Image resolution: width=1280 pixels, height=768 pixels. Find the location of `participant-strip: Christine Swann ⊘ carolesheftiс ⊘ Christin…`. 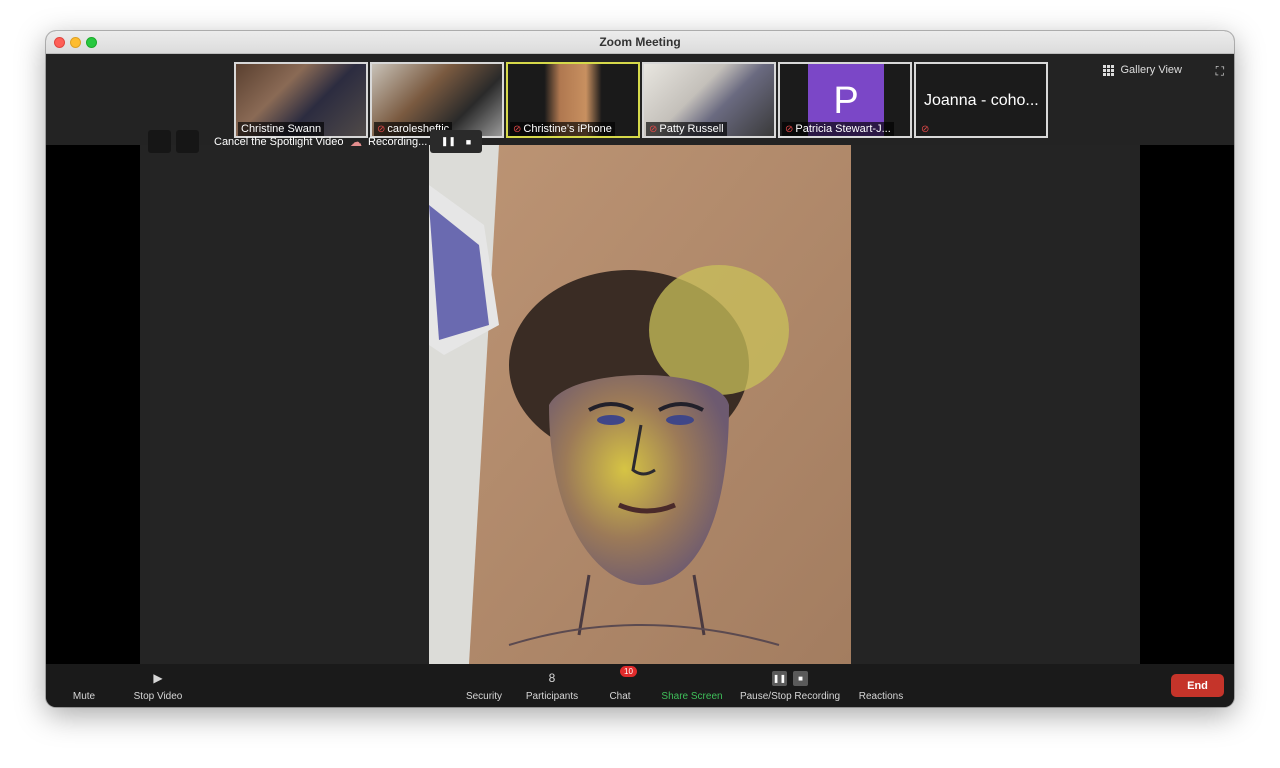

participant-strip: Christine Swann ⊘ carolesheftiс ⊘ Christin… is located at coordinates (641, 100).